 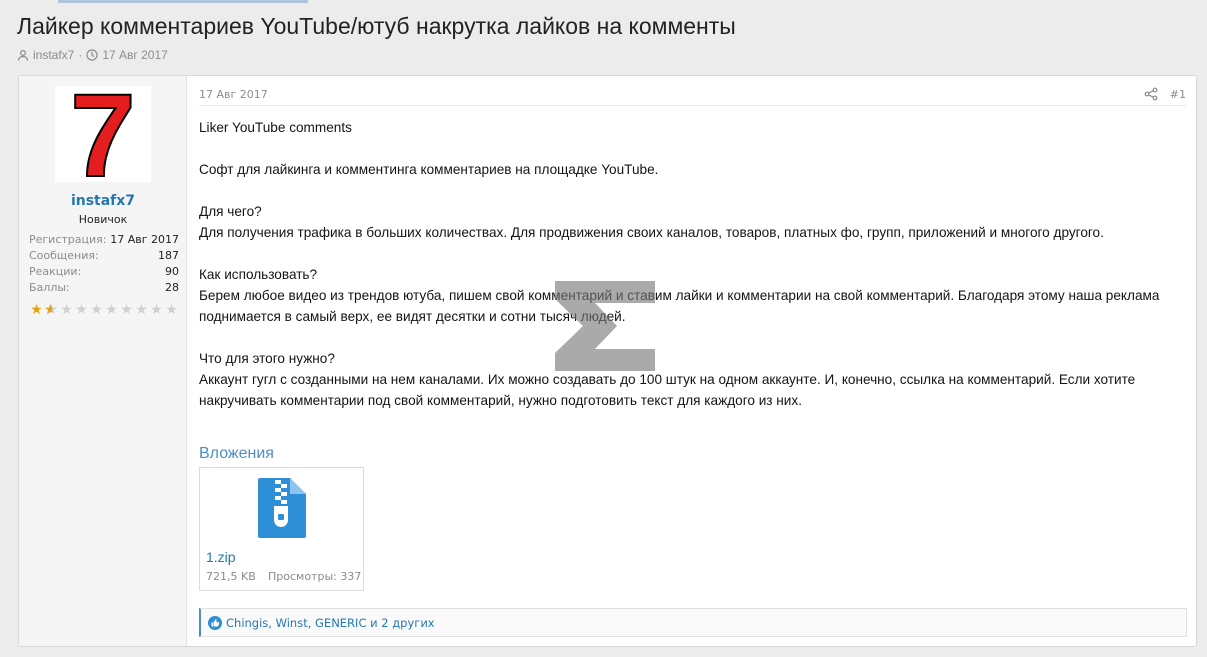 I want to click on stat-value: 17 Авг 2017, so click(x=144, y=239).